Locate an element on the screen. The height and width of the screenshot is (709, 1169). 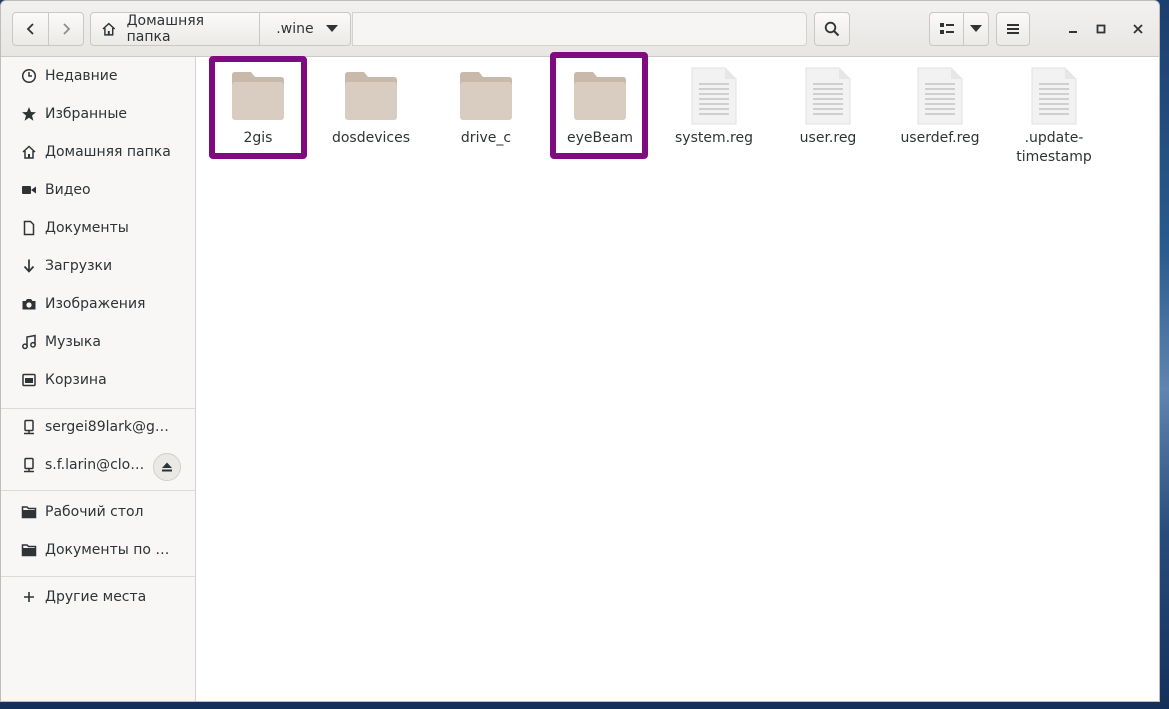
search-icon is located at coordinates (832, 29).